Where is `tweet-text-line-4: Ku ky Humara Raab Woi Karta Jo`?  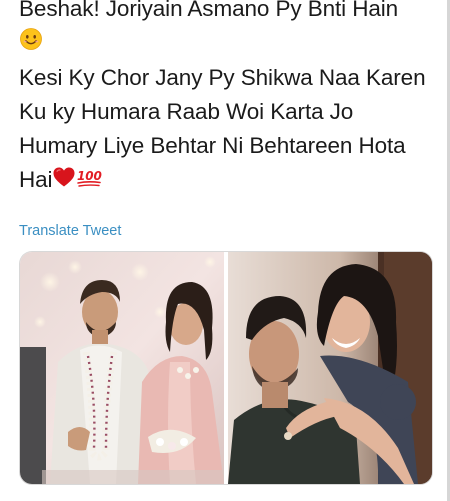
tweet-text-line-4: Ku ky Humara Raab Woi Karta Jo is located at coordinates (186, 112).